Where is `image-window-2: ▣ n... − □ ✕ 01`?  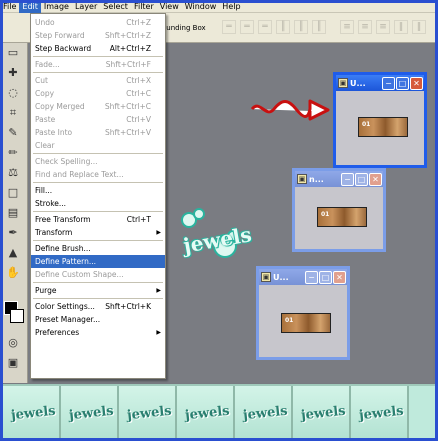 image-window-2: ▣ n... − □ ✕ 01 is located at coordinates (339, 210).